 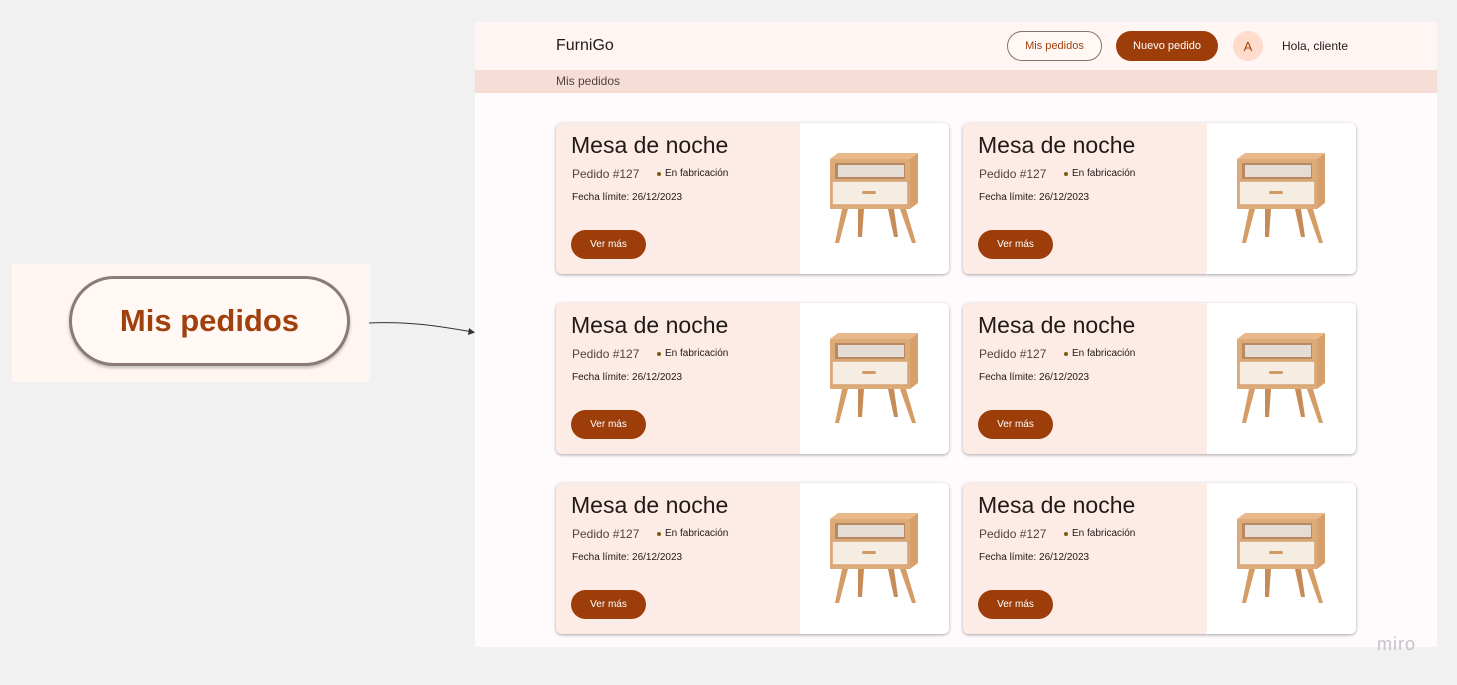 I want to click on breadcrumb-current: Mis pedidos, so click(x=588, y=81).